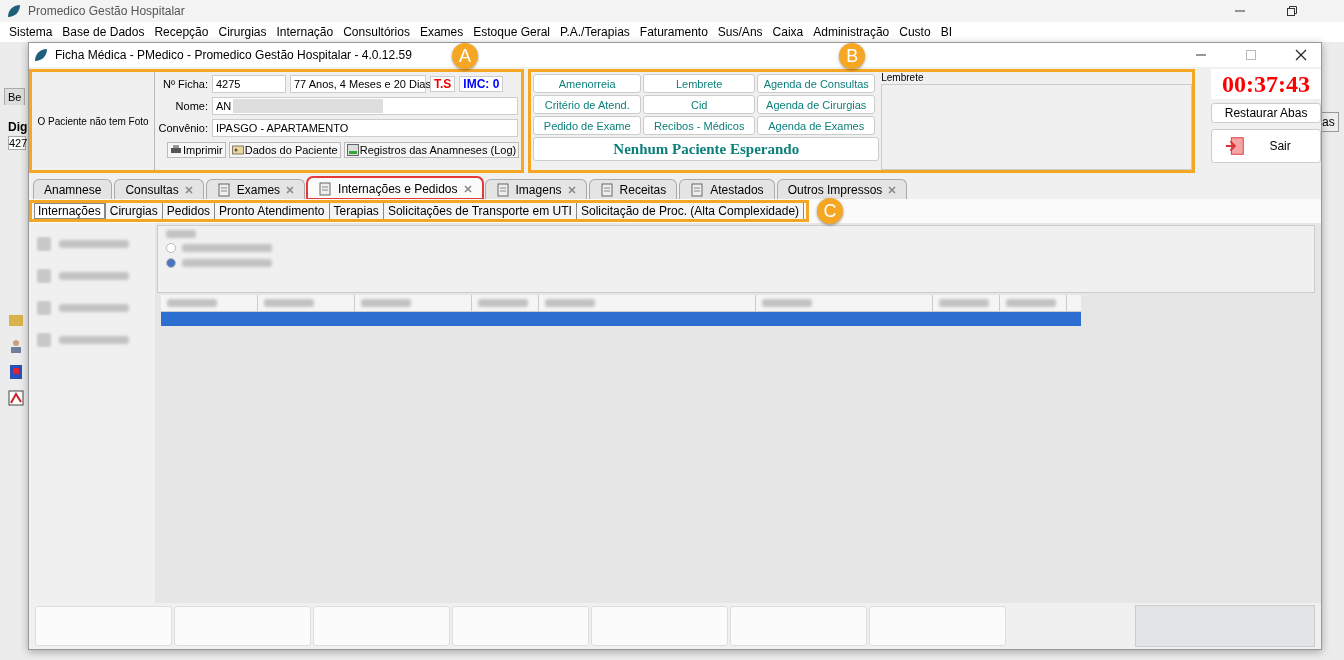 This screenshot has height=660, width=1344. Describe the element at coordinates (31, 32) in the screenshot. I see `menu-item: Sistema` at that location.